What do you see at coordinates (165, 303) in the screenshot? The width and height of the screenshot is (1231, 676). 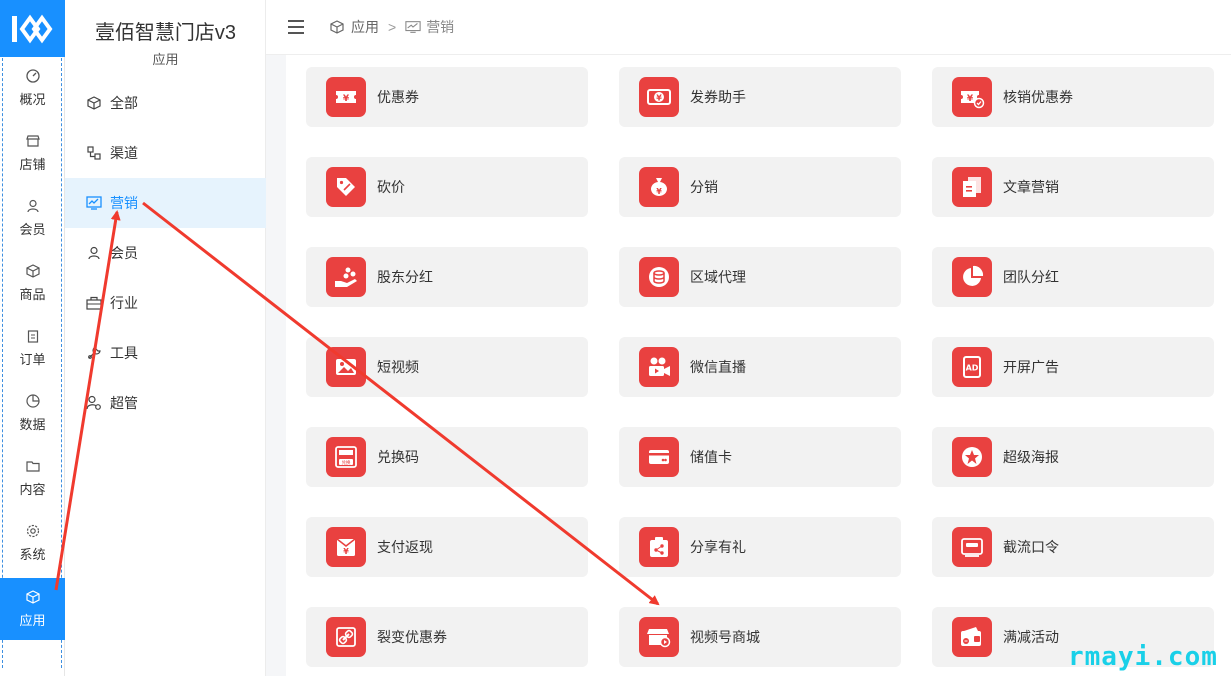 I see `sidebar-item-industry: 行业` at bounding box center [165, 303].